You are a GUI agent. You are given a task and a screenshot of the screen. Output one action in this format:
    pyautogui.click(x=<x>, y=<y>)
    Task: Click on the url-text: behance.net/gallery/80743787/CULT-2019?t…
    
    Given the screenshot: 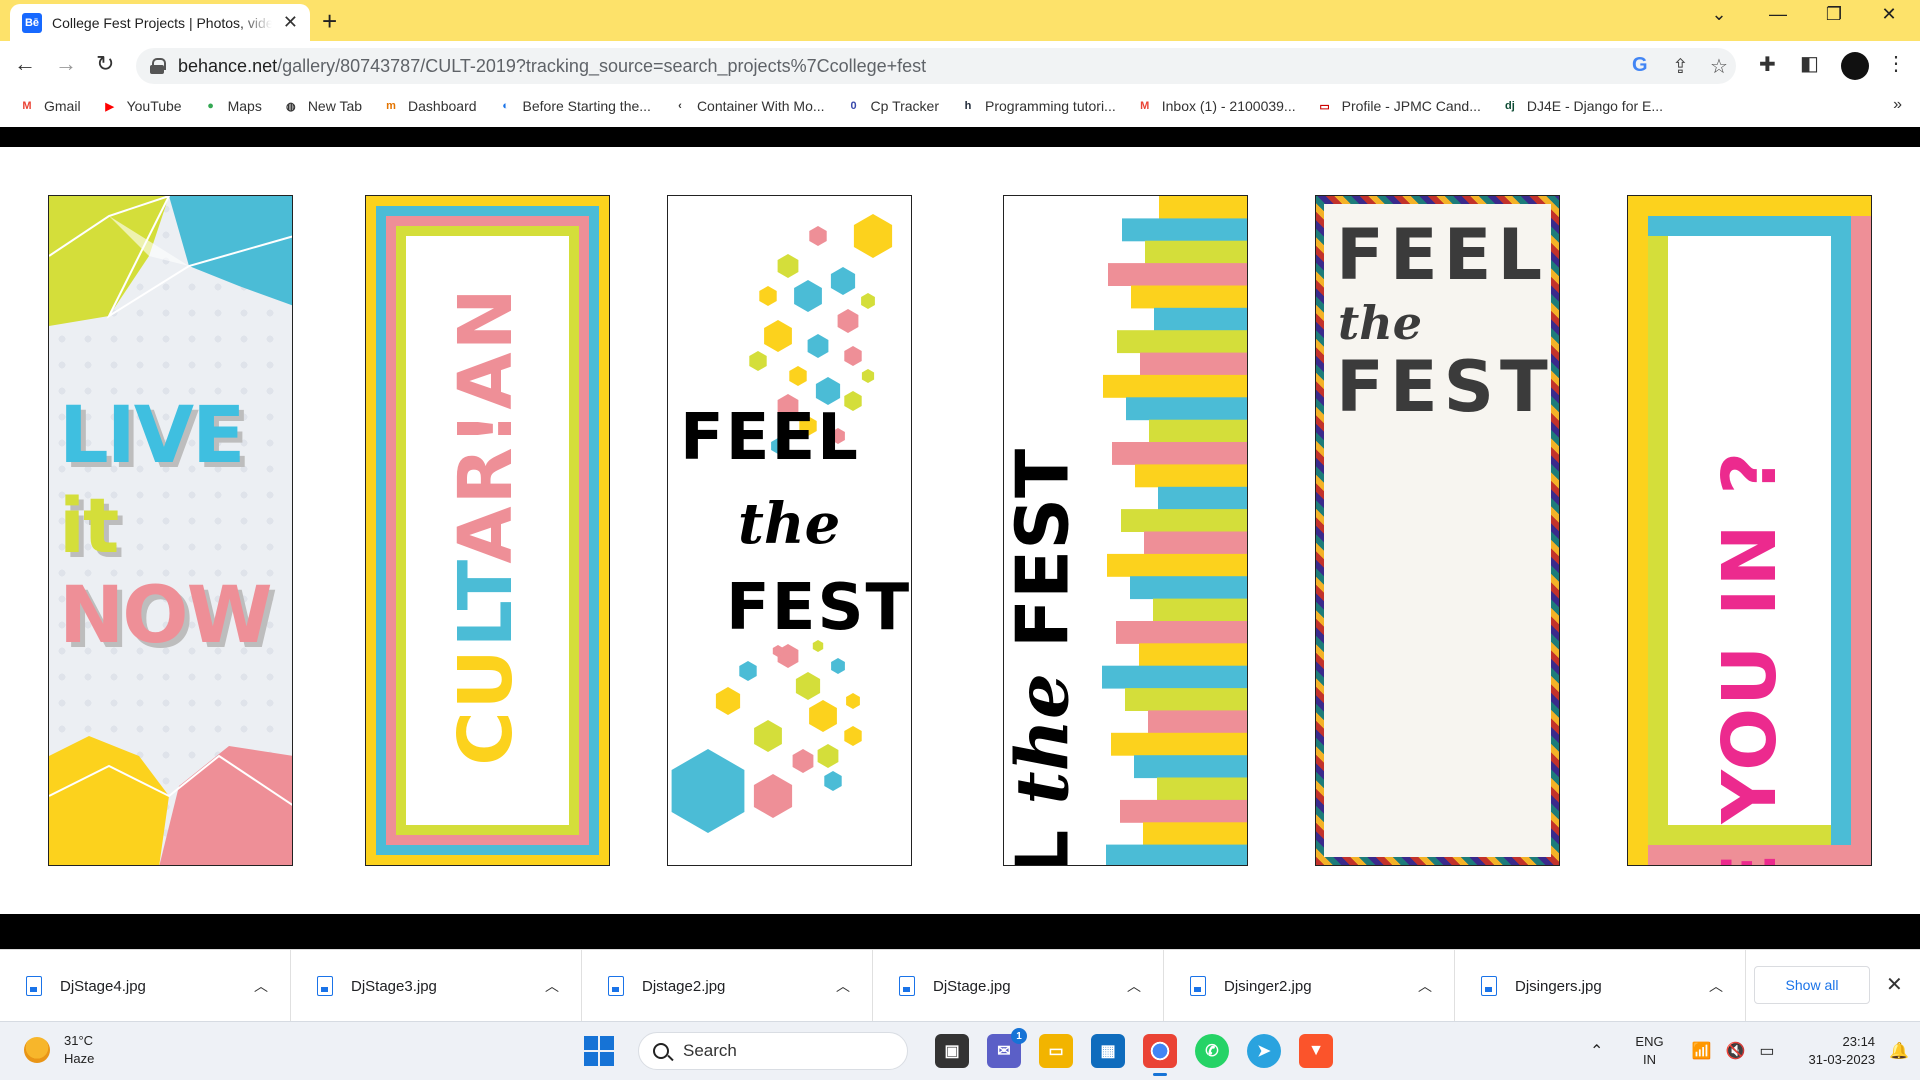 What is the action you would take?
    pyautogui.click(x=552, y=66)
    